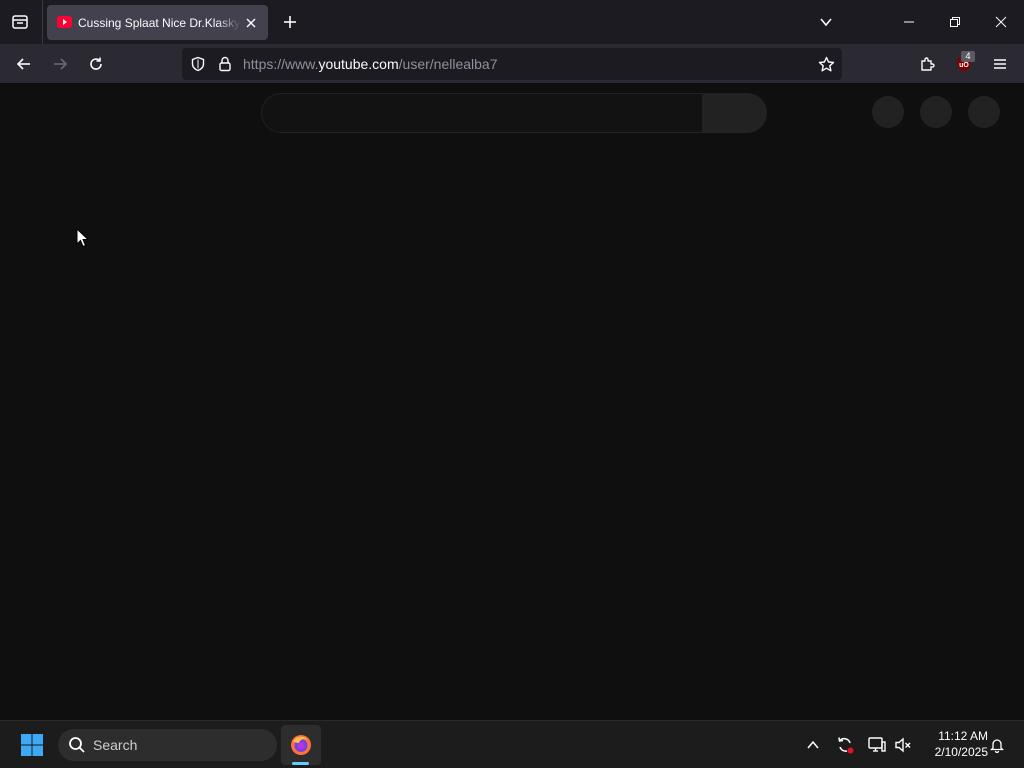 This screenshot has height=768, width=1024. What do you see at coordinates (167, 745) in the screenshot?
I see `taskbar-search-box: Search` at bounding box center [167, 745].